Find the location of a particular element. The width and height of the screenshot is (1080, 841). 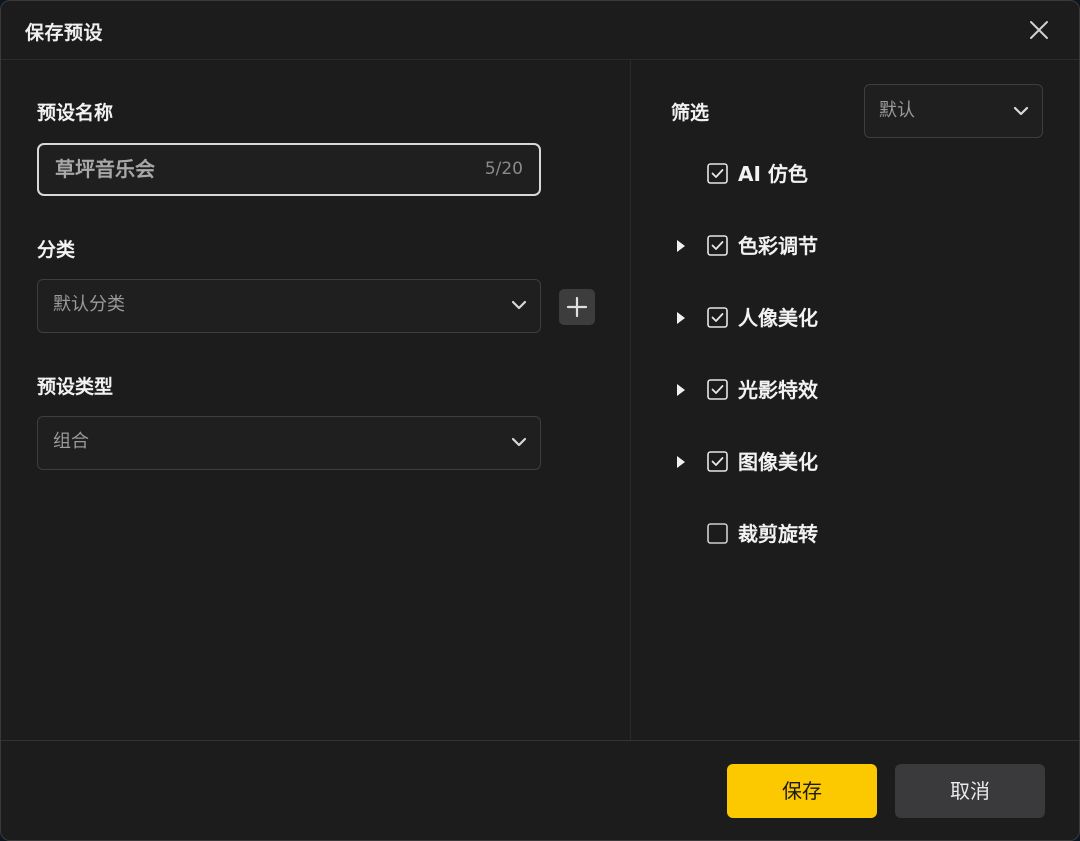

filter-item-crop-rotate: 裁剪旋转 is located at coordinates (821, 534).